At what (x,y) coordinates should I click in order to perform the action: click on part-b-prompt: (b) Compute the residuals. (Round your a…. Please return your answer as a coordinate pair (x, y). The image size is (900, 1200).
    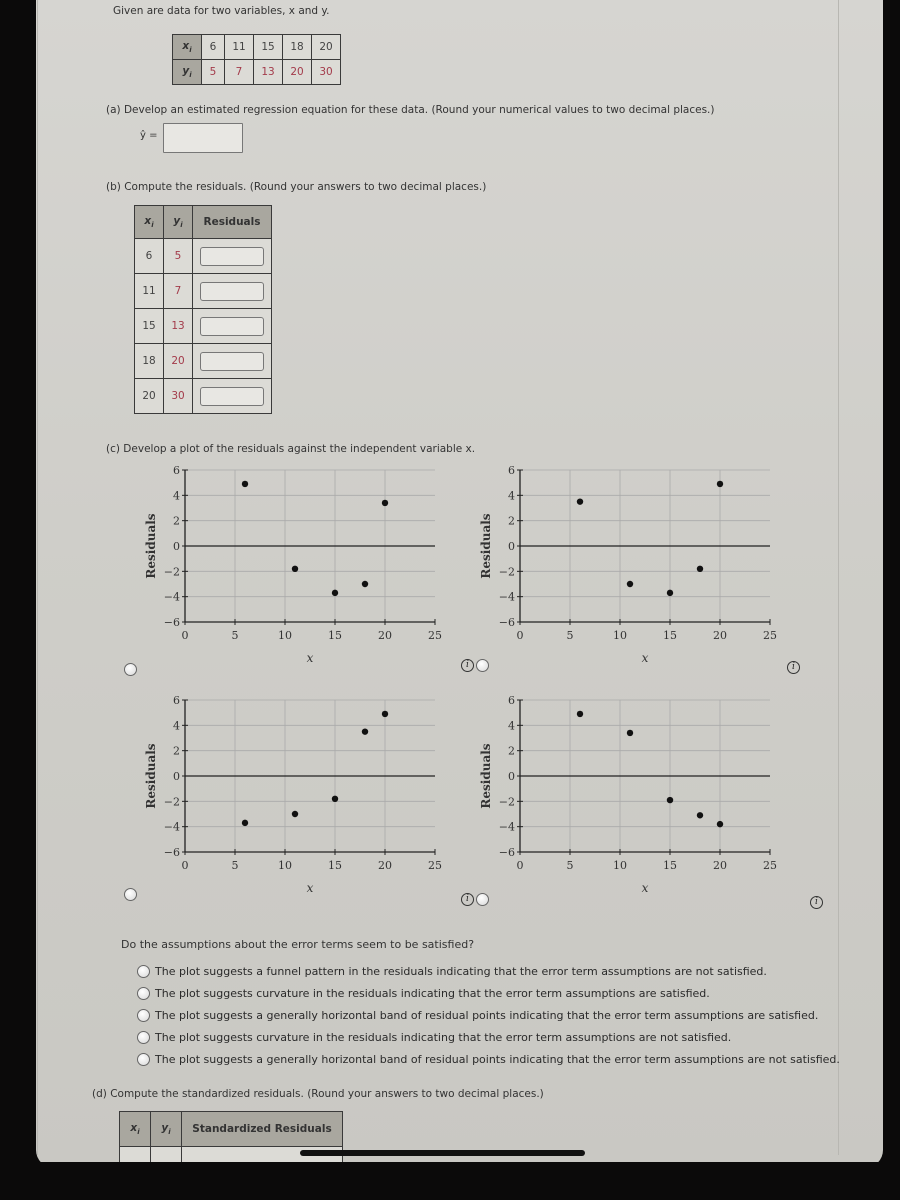
    Looking at the image, I should click on (296, 187).